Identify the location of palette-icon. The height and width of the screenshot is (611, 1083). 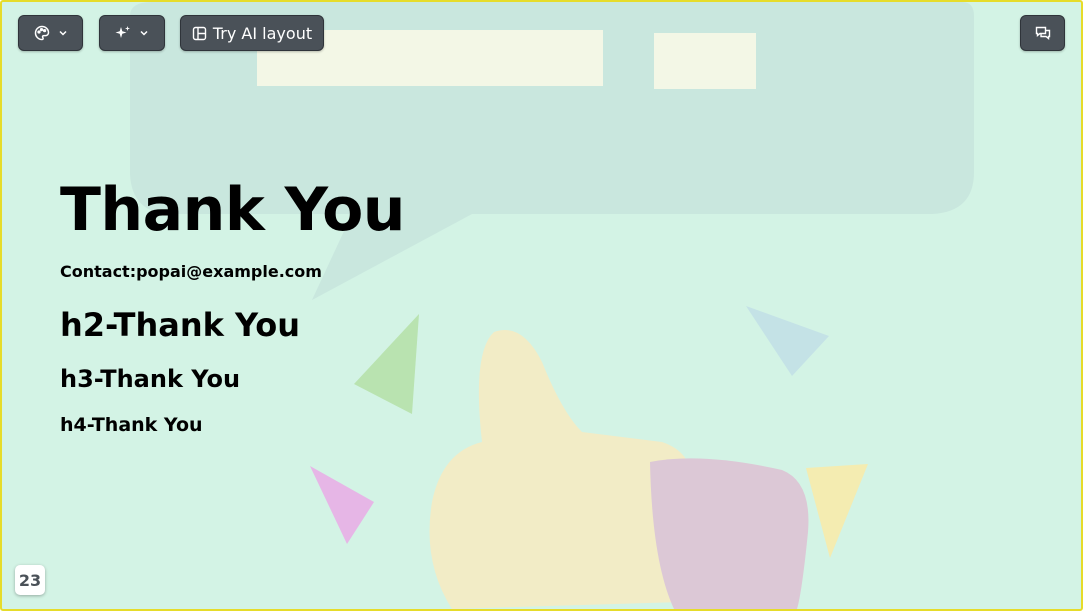
(42, 33).